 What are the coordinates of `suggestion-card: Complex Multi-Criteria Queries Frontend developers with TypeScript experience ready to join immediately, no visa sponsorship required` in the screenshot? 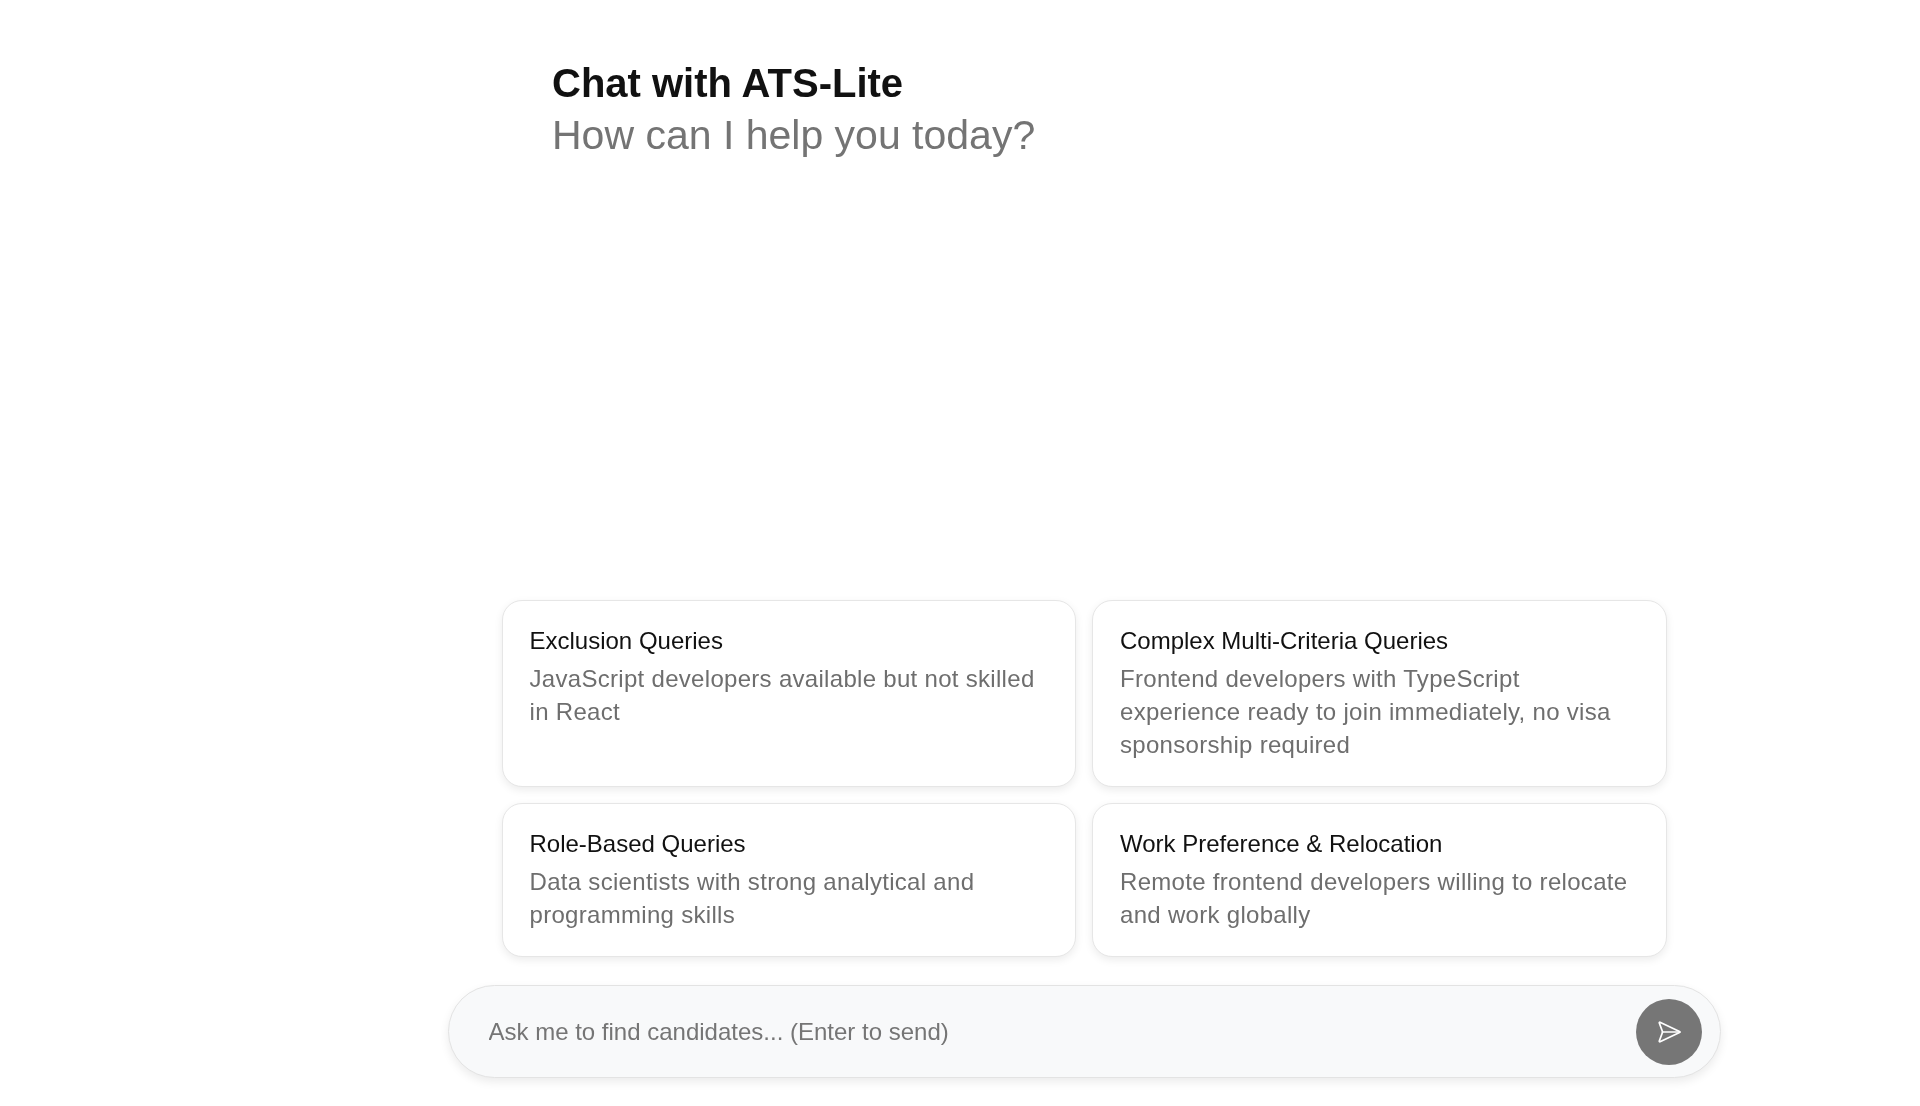 It's located at (1379, 693).